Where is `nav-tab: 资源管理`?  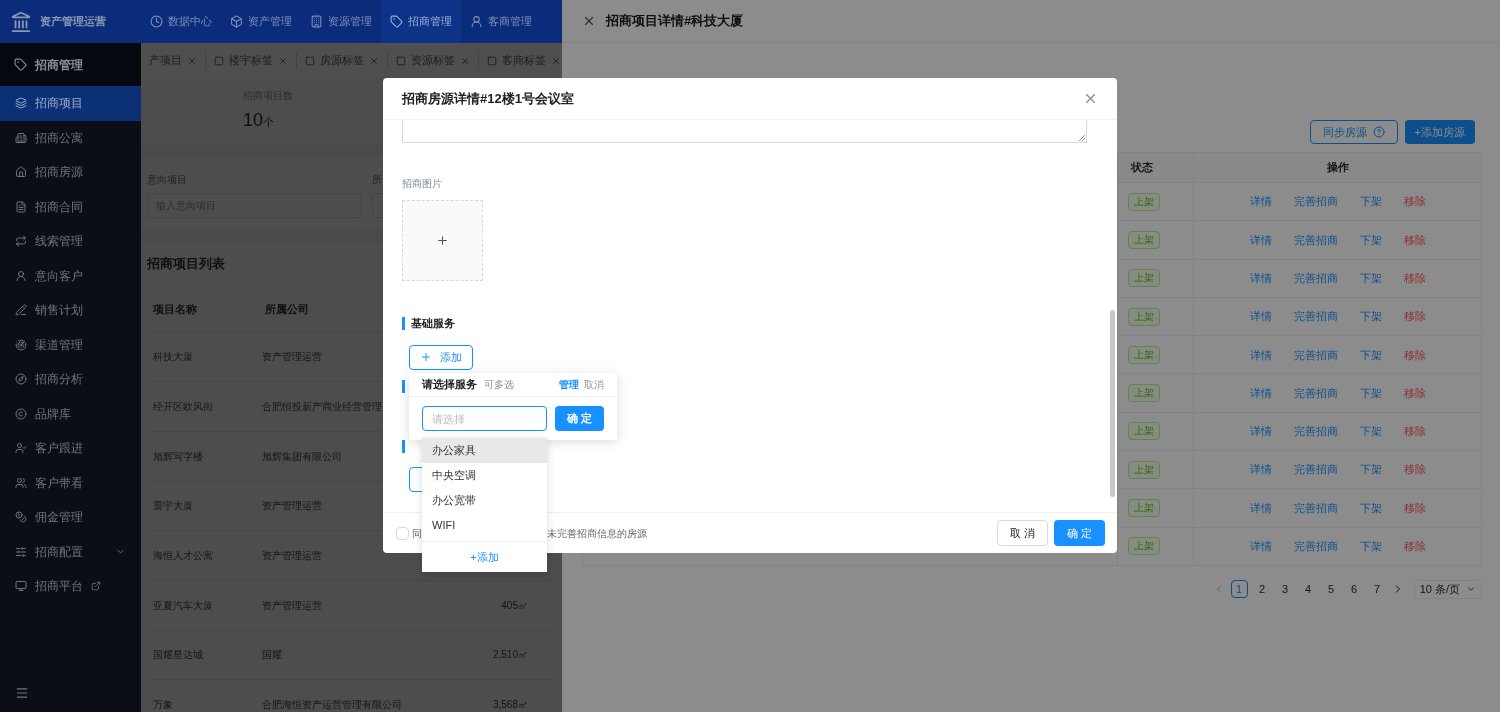
nav-tab: 资源管理 is located at coordinates (341, 21).